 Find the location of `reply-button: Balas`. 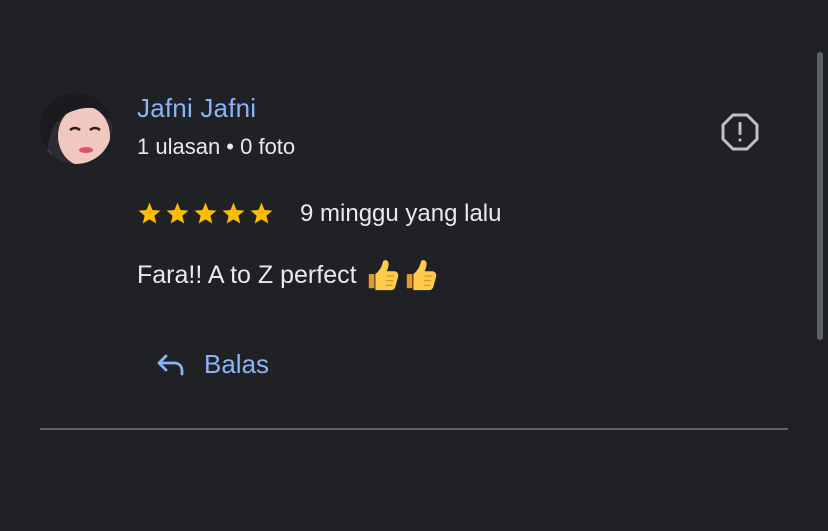

reply-button: Balas is located at coordinates (211, 364).